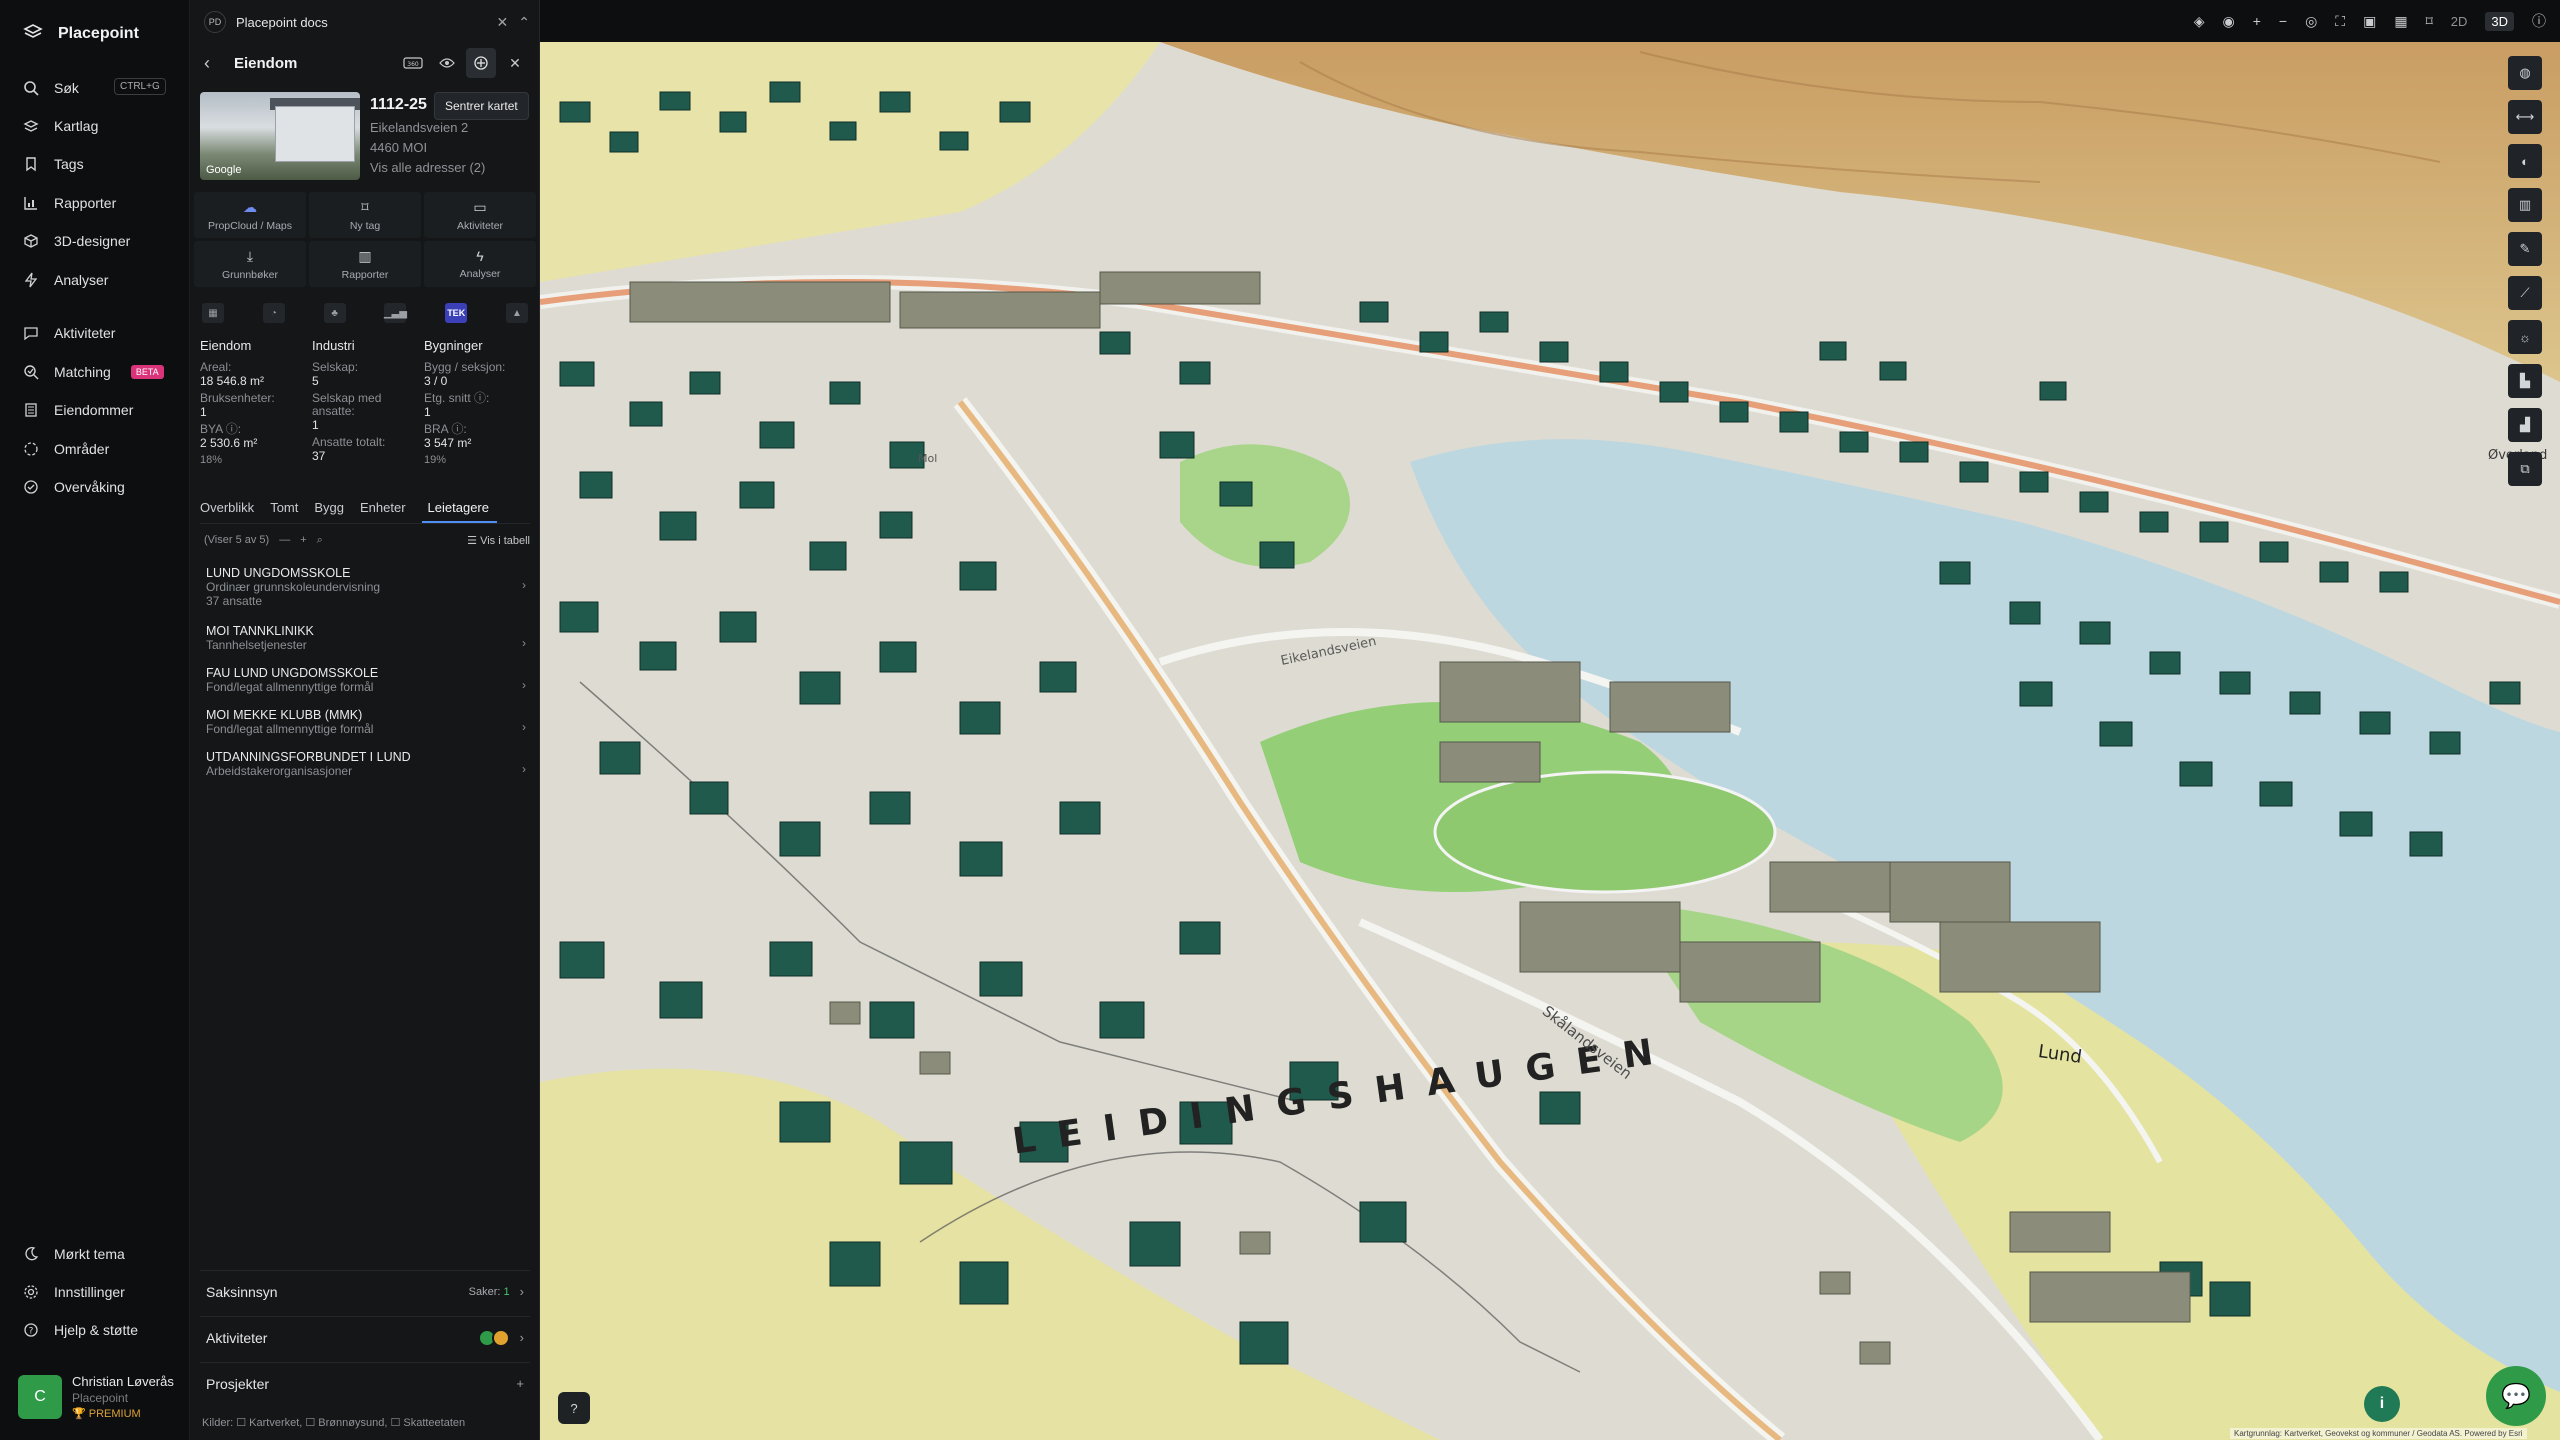 The height and width of the screenshot is (1440, 2560). I want to click on tab-leietagere: Leietagere, so click(459, 511).